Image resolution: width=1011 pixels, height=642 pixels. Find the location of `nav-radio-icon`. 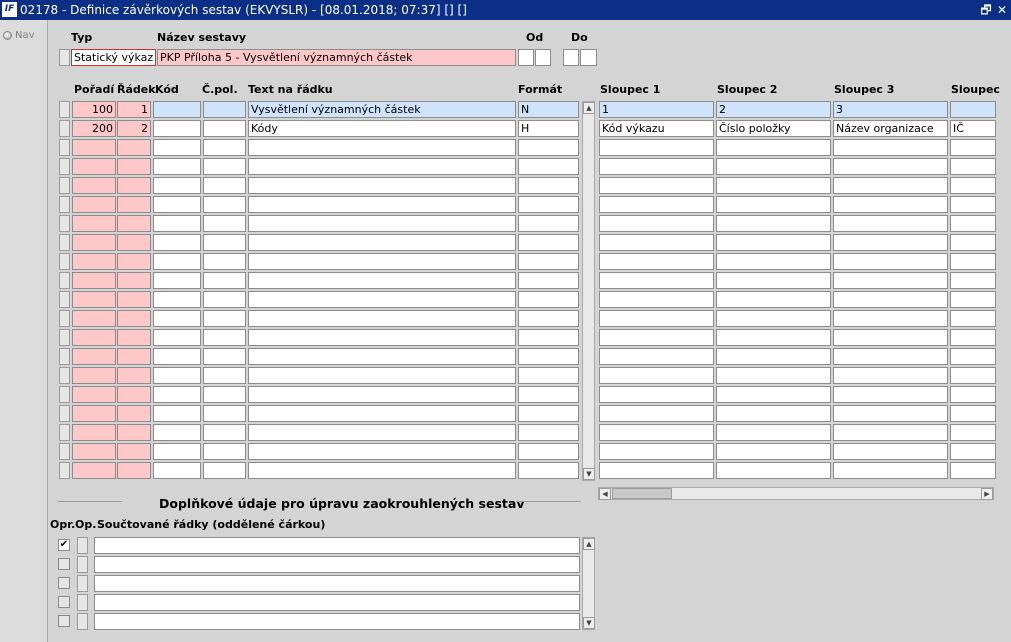

nav-radio-icon is located at coordinates (7, 35).